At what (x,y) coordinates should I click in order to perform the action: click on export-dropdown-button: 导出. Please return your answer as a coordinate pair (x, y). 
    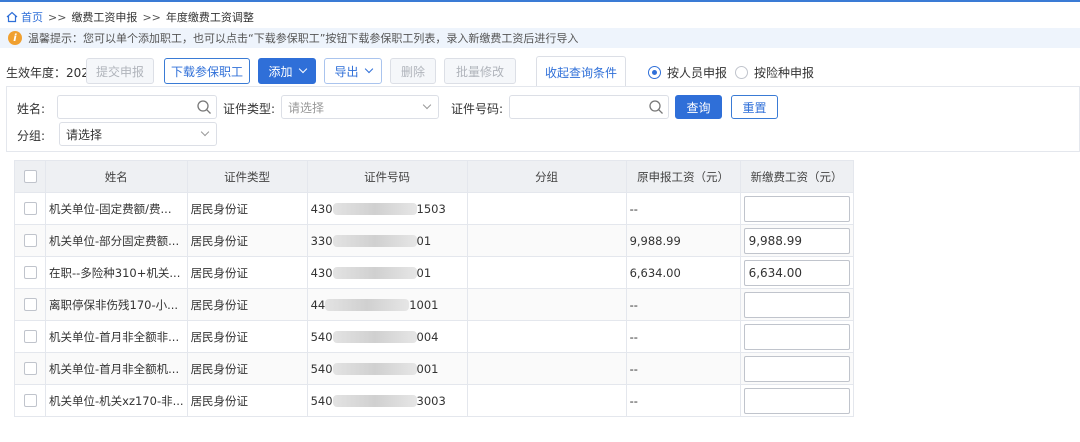
    Looking at the image, I should click on (353, 71).